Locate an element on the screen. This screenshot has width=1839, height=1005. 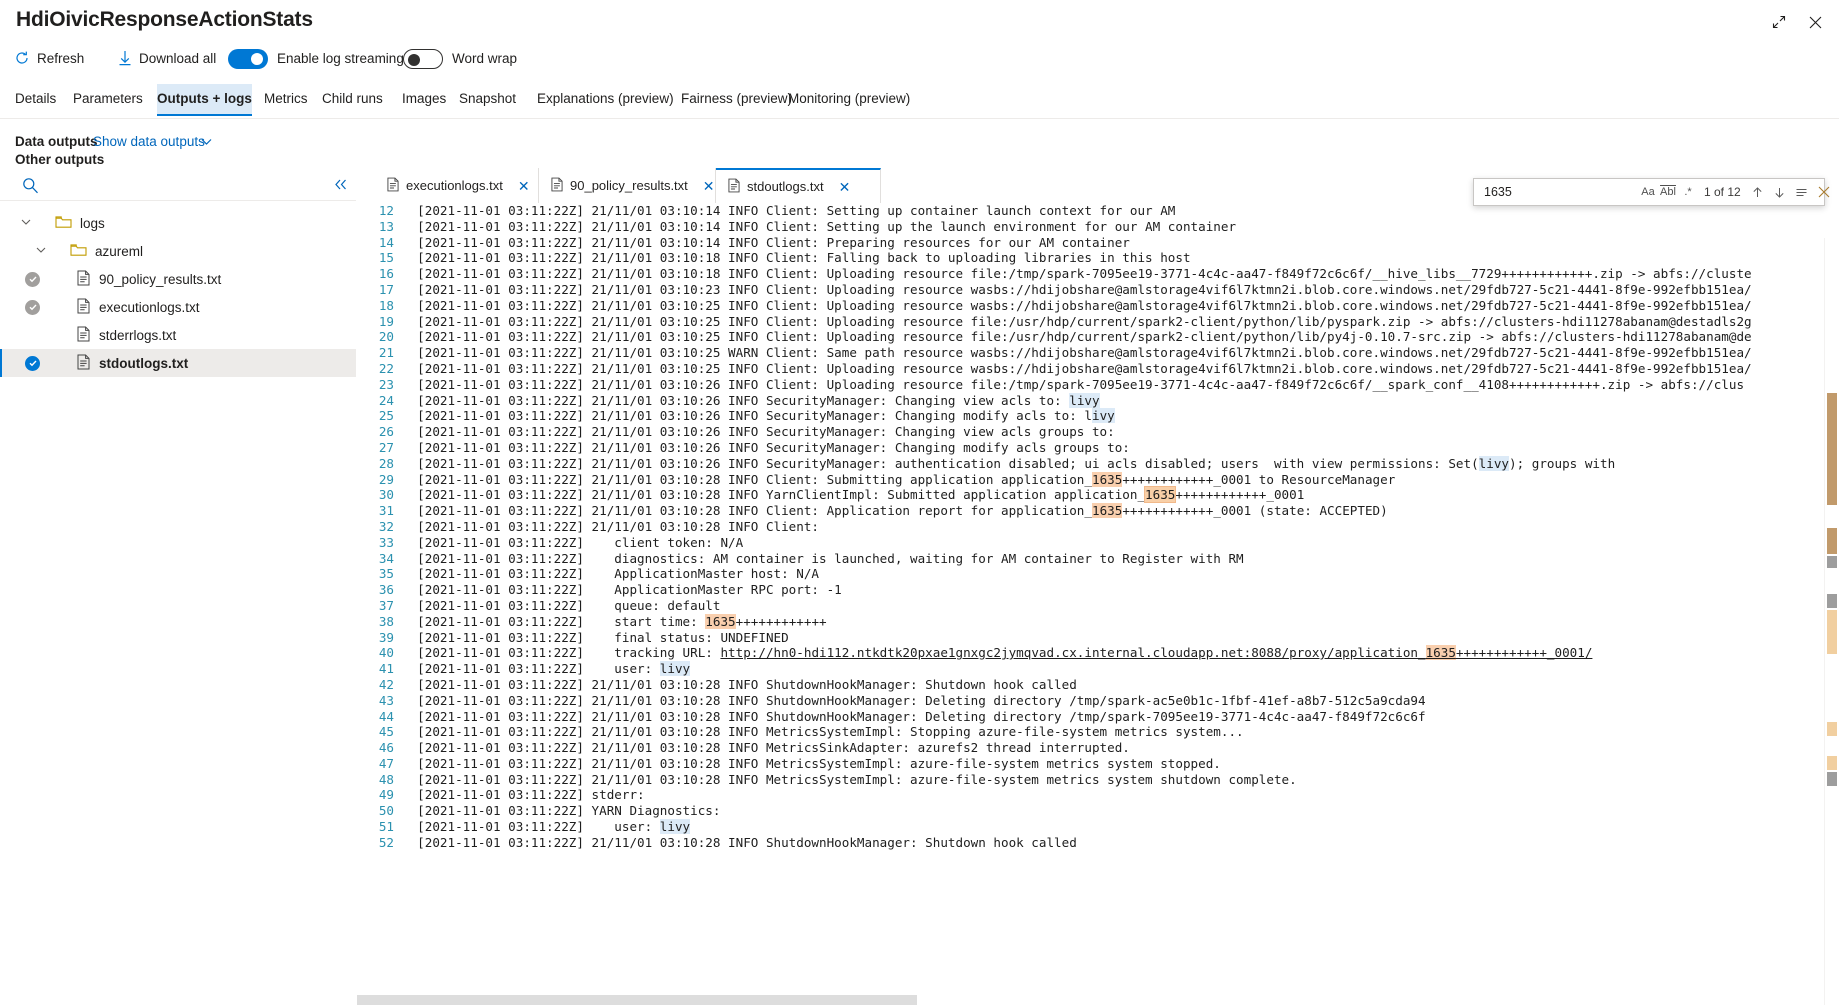
horizontal-scrollbar-thumb is located at coordinates (637, 1000).